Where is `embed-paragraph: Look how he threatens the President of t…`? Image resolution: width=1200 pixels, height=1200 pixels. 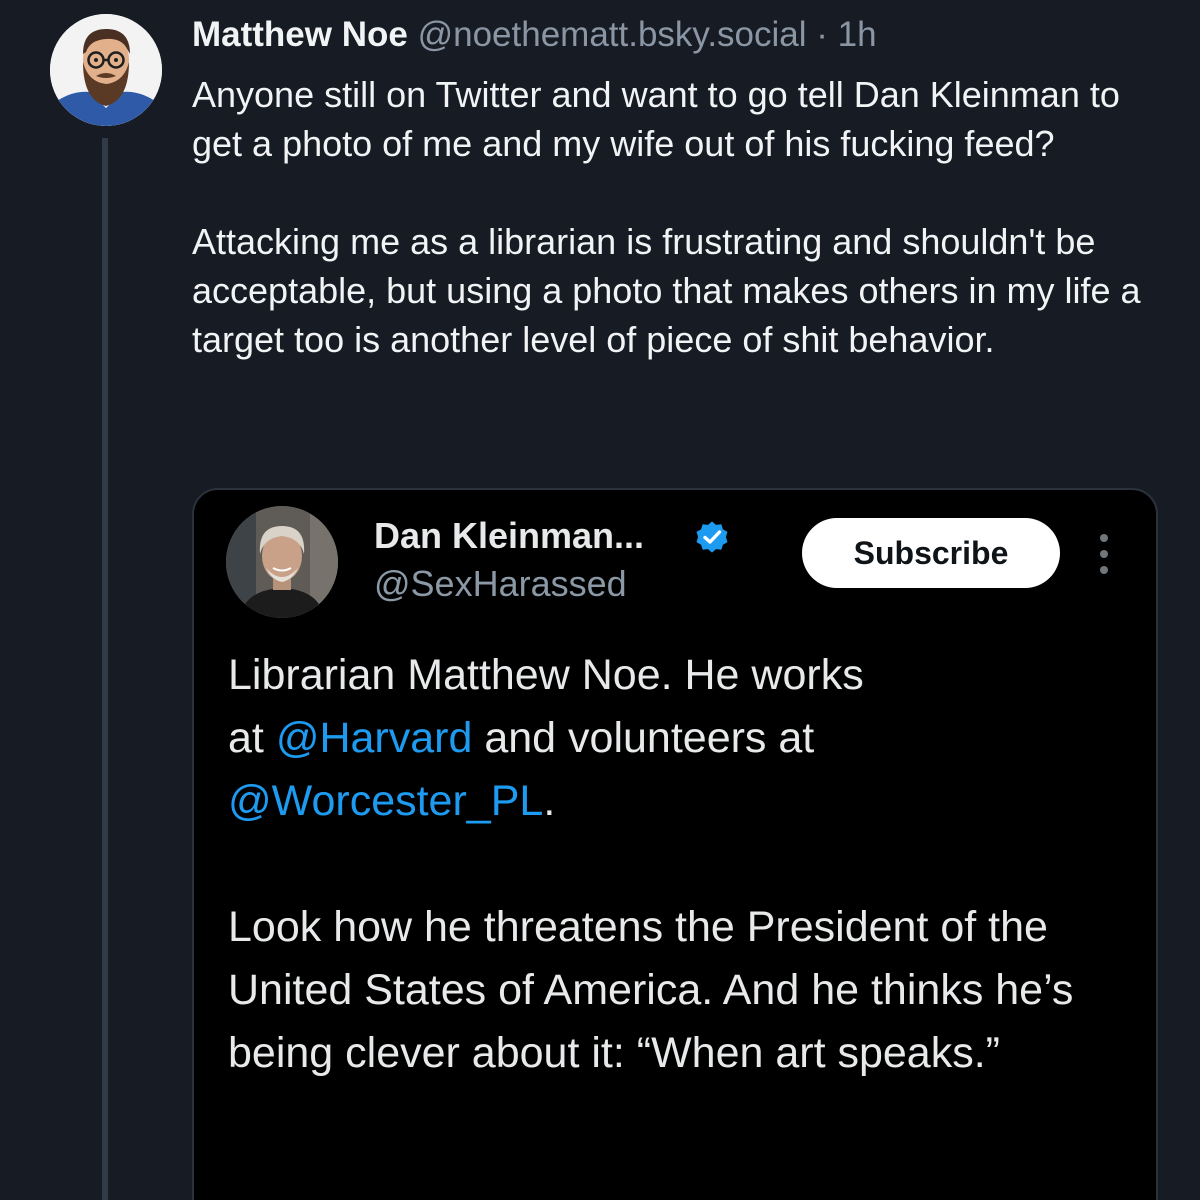 embed-paragraph: Look how he threatens the President of t… is located at coordinates (651, 990).